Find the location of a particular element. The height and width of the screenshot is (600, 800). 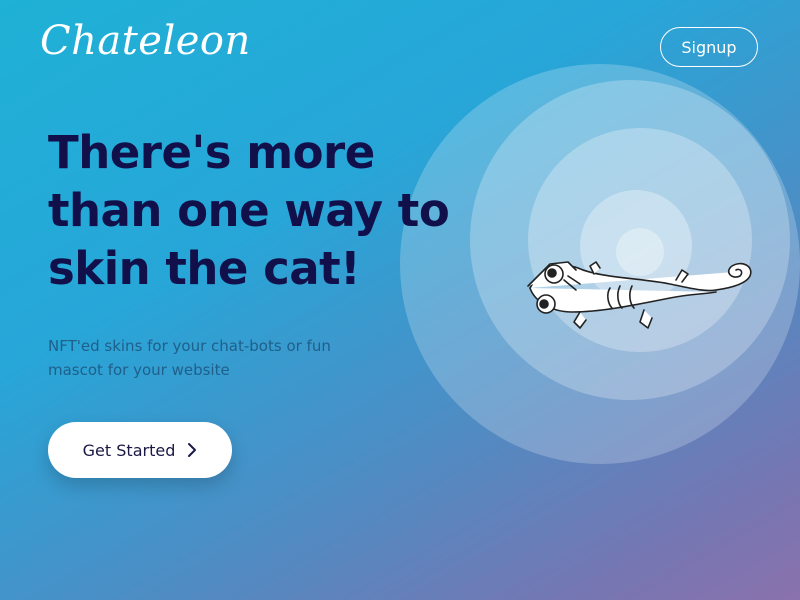

chevron-right-icon is located at coordinates (192, 450).